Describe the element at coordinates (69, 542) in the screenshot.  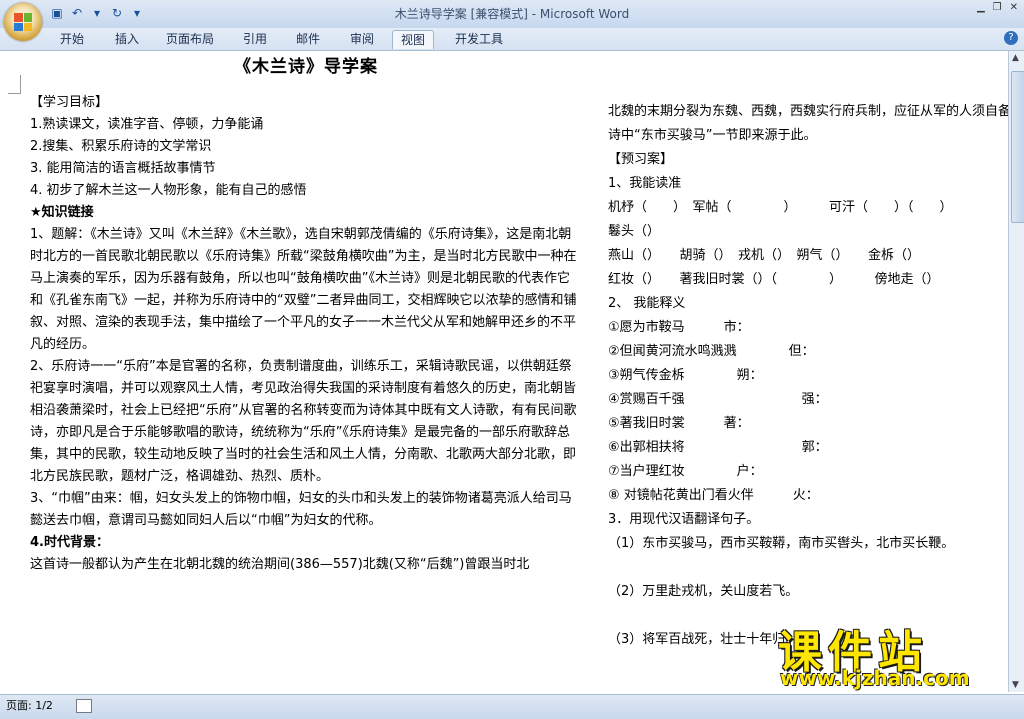
I see `background-heading: 4.时代背景：` at that location.